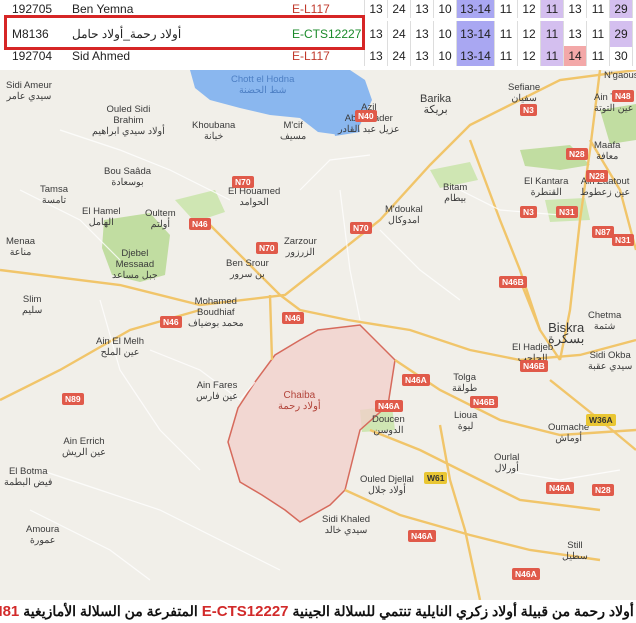 The image size is (636, 623). What do you see at coordinates (466, 415) in the screenshot?
I see `label-fr: Lioua` at bounding box center [466, 415].